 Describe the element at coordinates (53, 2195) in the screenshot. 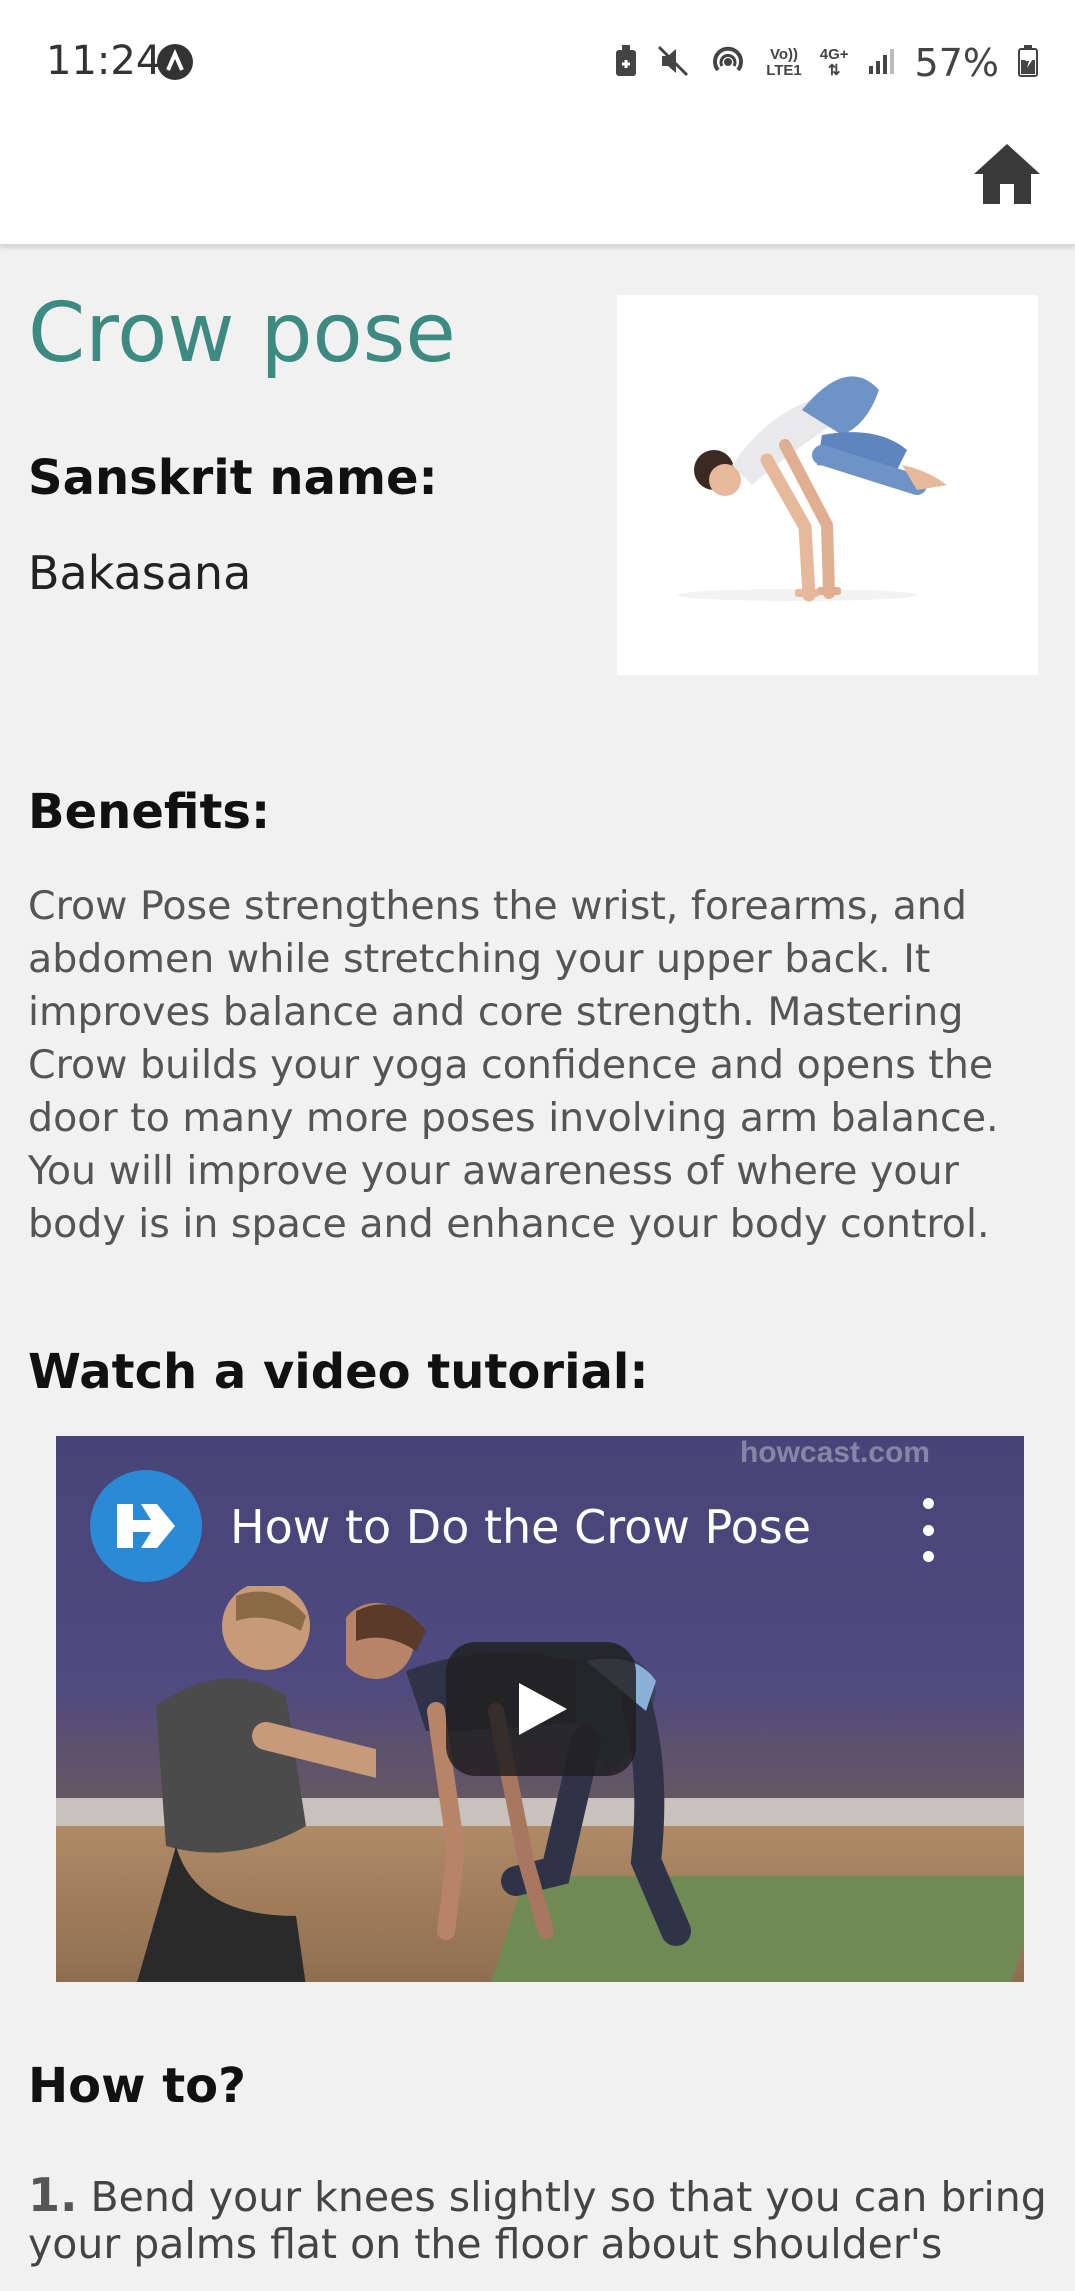

I see `step-number: 1.` at that location.